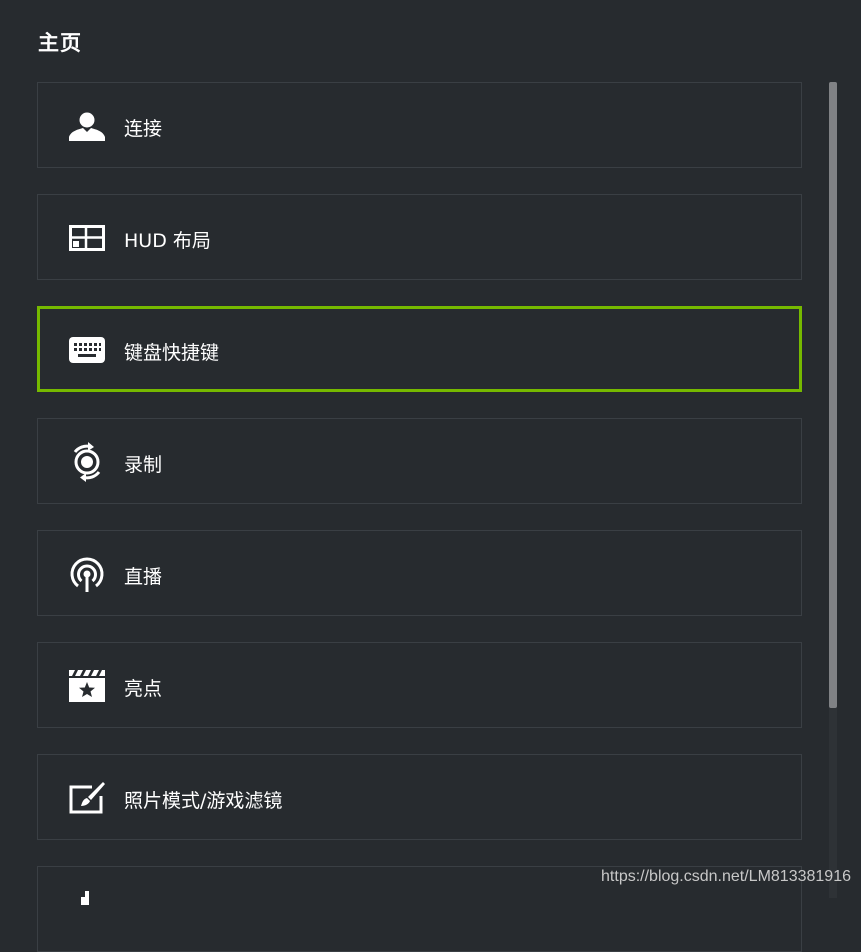 The height and width of the screenshot is (952, 861). Describe the element at coordinates (143, 689) in the screenshot. I see `menu-item-label: 亮点` at that location.